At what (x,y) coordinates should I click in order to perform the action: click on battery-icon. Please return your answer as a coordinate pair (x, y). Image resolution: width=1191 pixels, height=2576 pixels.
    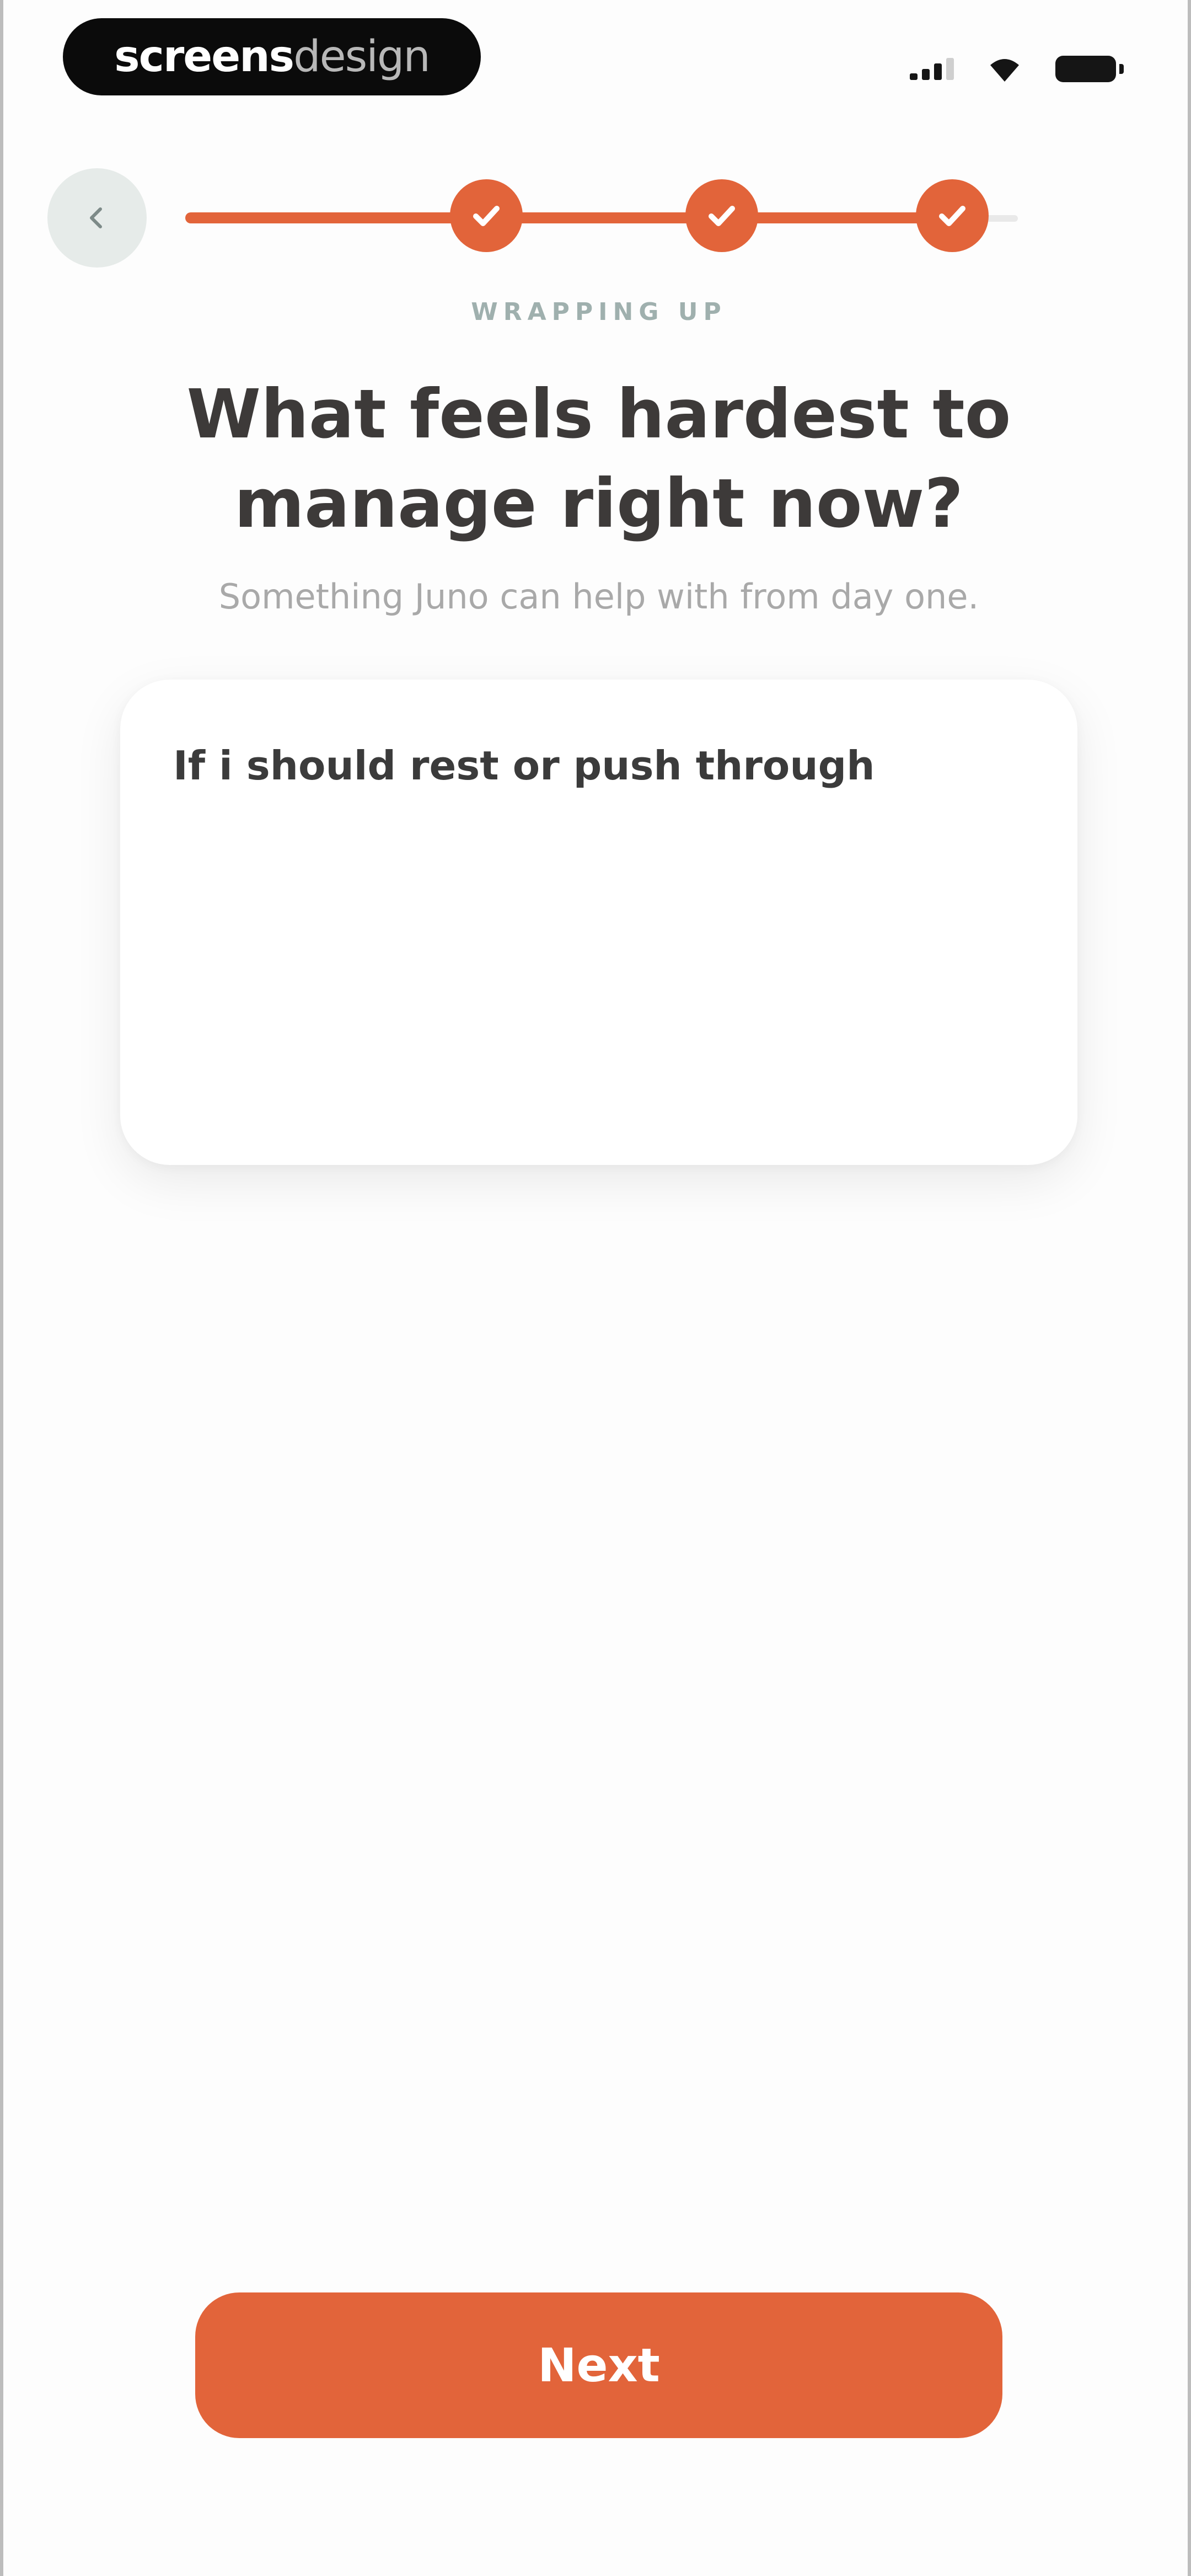
    Looking at the image, I should click on (1089, 69).